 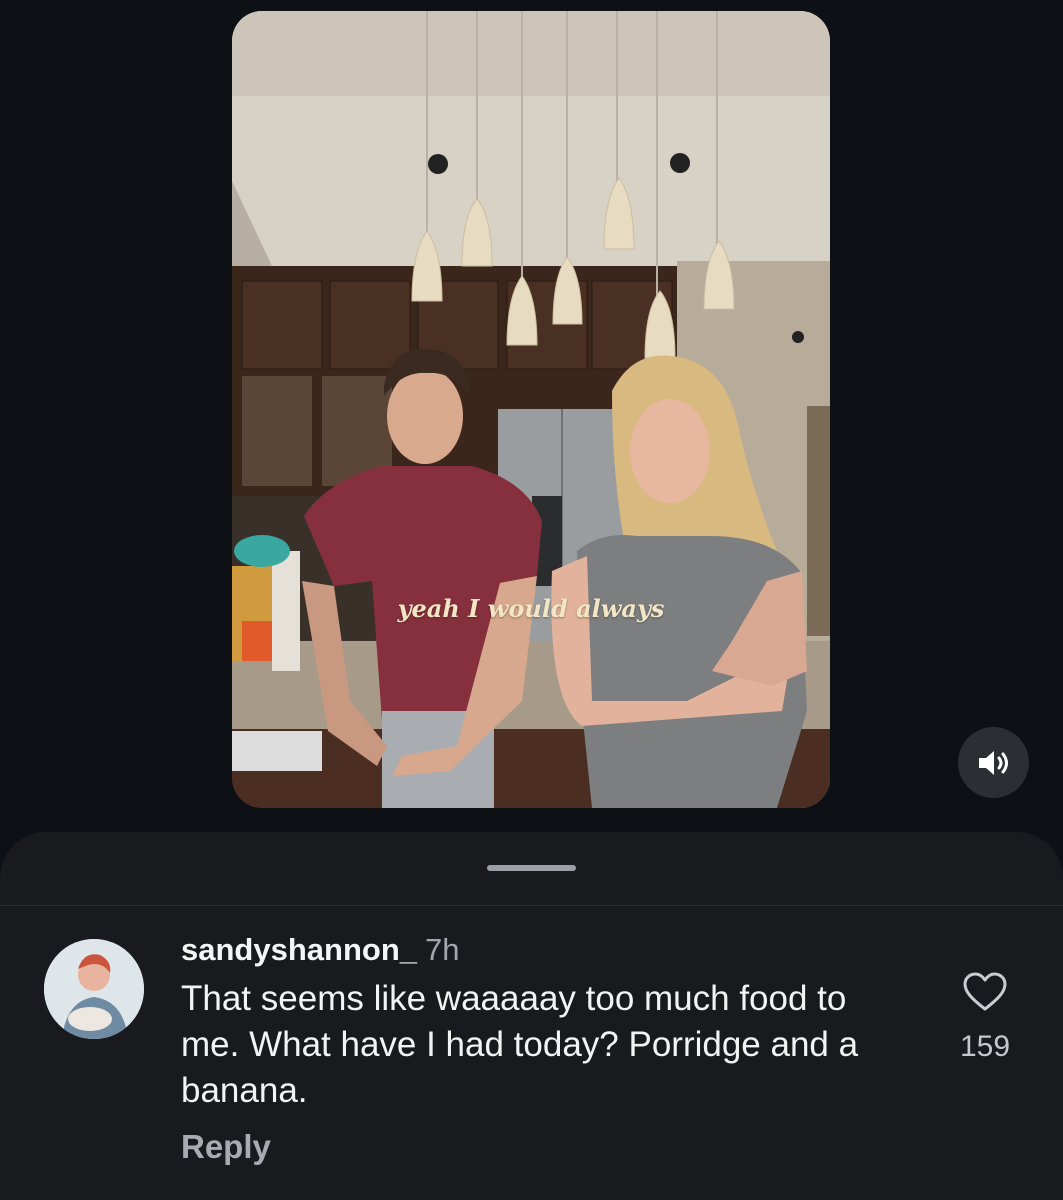 I want to click on comment-meta: sandyshannon_ 7h, so click(x=546, y=950).